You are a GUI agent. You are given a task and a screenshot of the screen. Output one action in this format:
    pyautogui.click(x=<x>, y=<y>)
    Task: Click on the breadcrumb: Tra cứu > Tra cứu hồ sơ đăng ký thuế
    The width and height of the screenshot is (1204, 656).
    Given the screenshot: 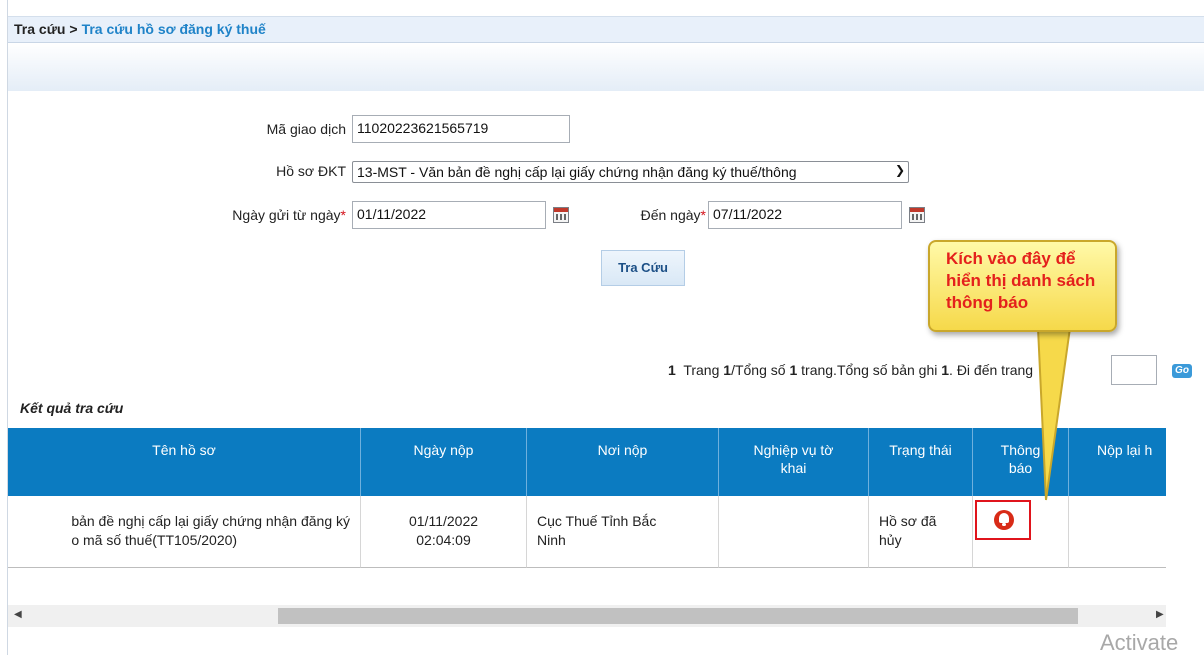 What is the action you would take?
    pyautogui.click(x=606, y=29)
    